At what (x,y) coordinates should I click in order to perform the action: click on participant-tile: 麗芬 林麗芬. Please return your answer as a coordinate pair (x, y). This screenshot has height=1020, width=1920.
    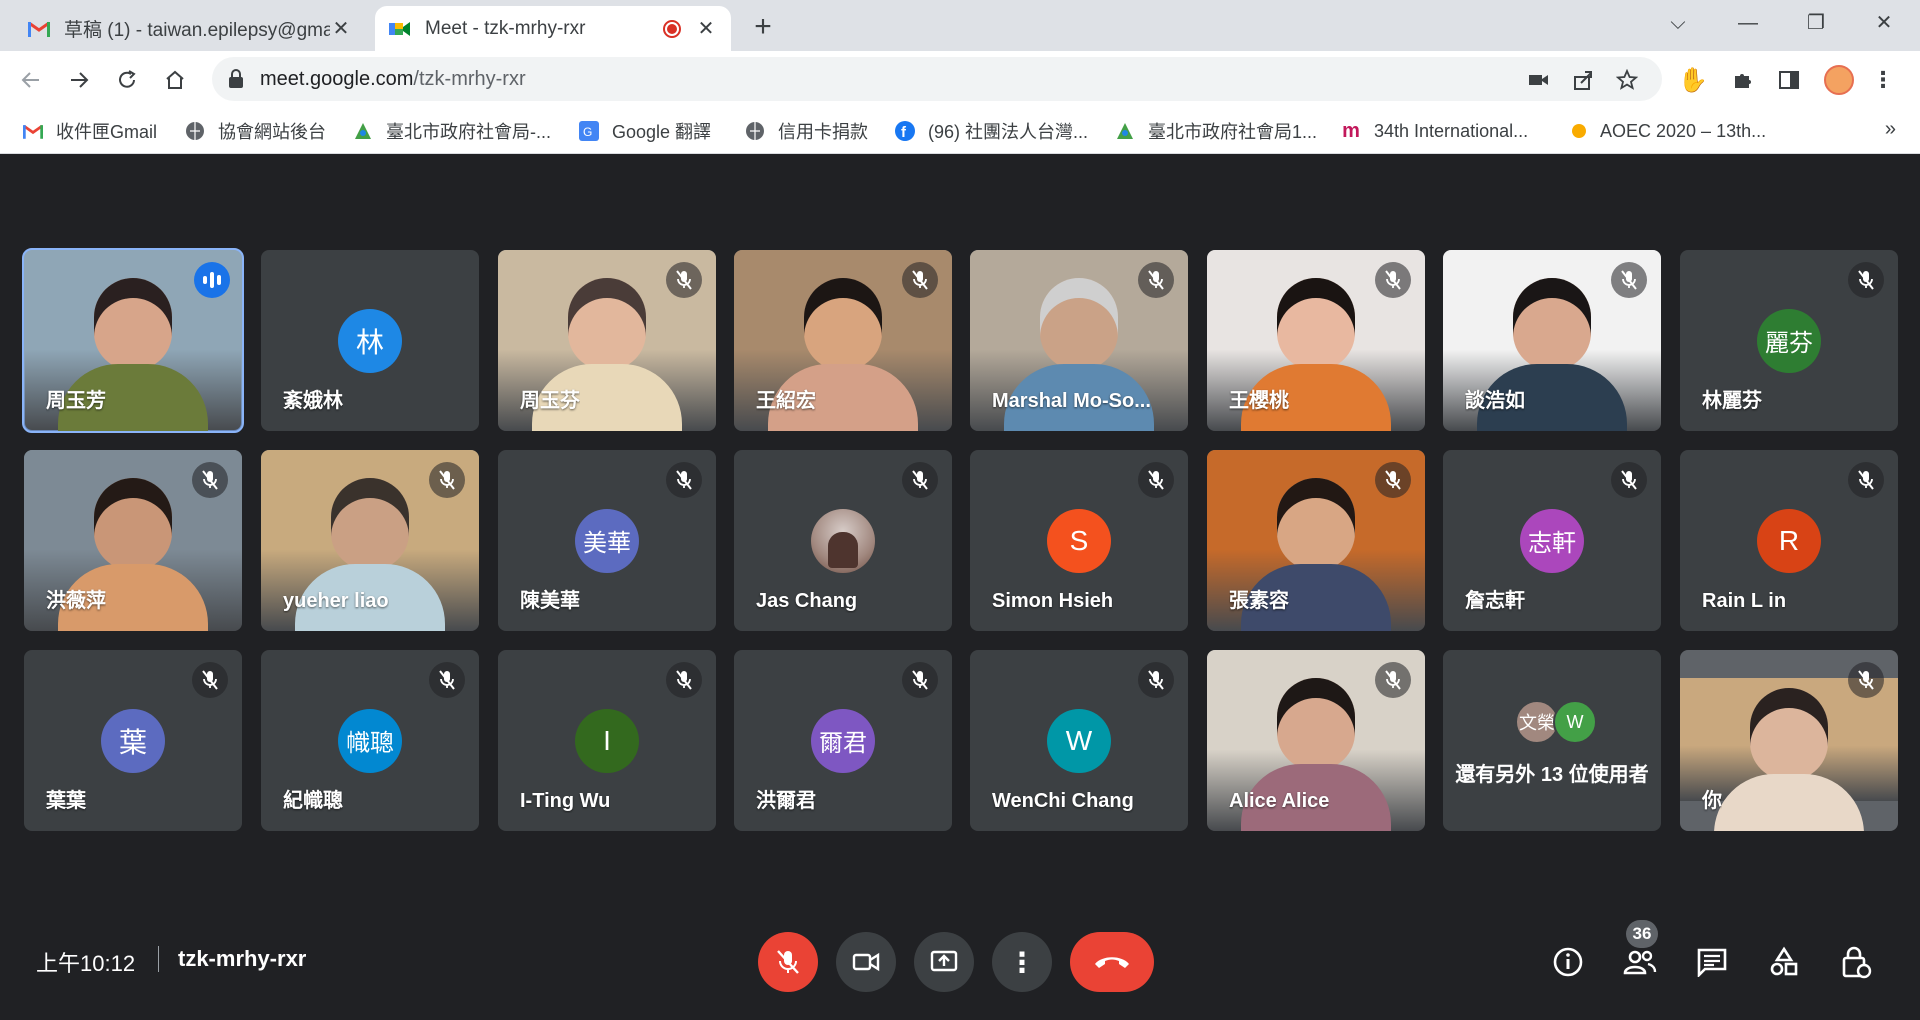
    Looking at the image, I should click on (1789, 340).